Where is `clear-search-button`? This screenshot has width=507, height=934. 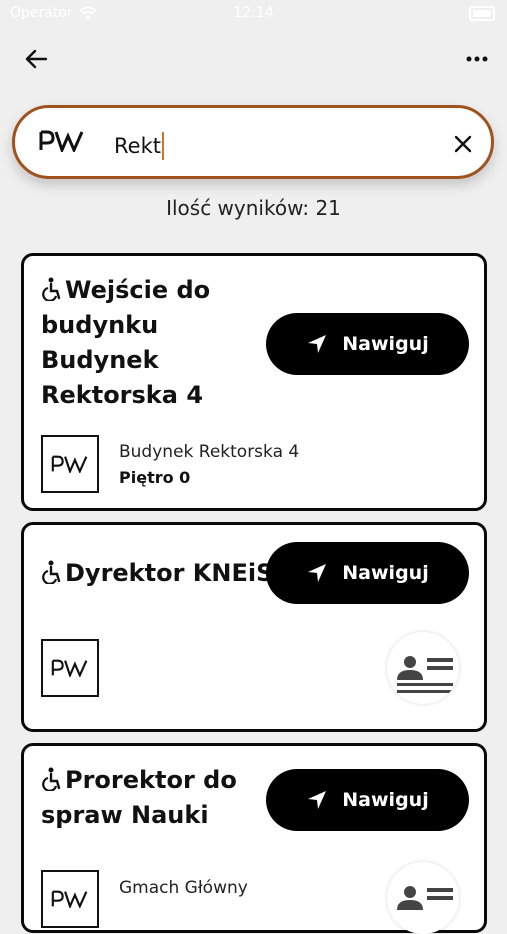
clear-search-button is located at coordinates (463, 144).